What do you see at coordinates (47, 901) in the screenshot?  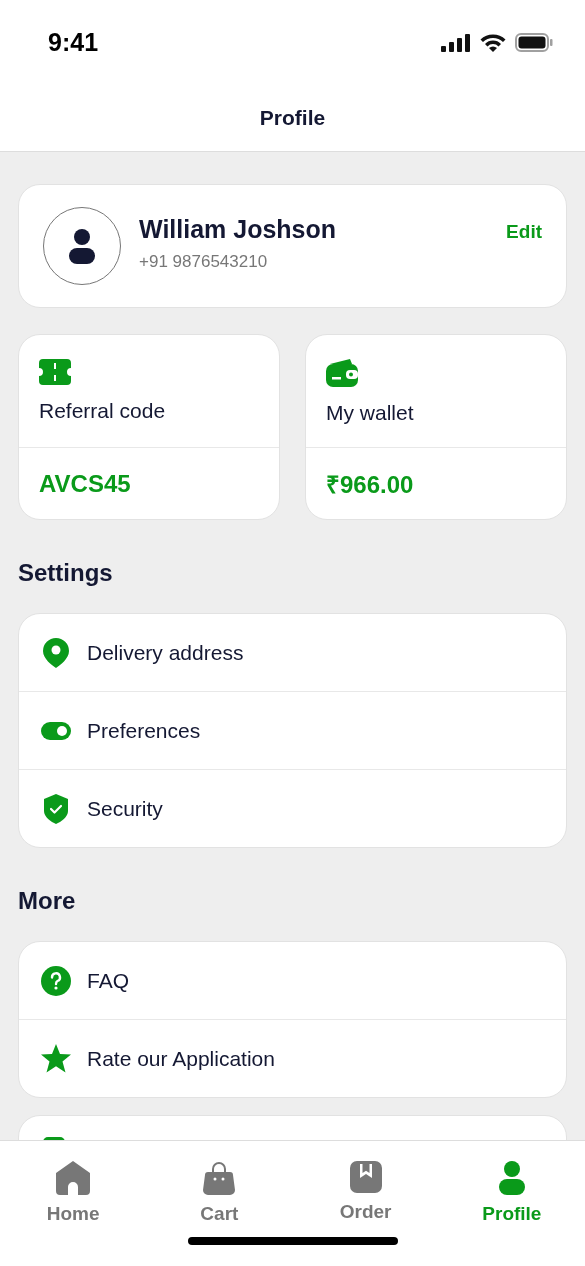 I see `section-heading: More` at bounding box center [47, 901].